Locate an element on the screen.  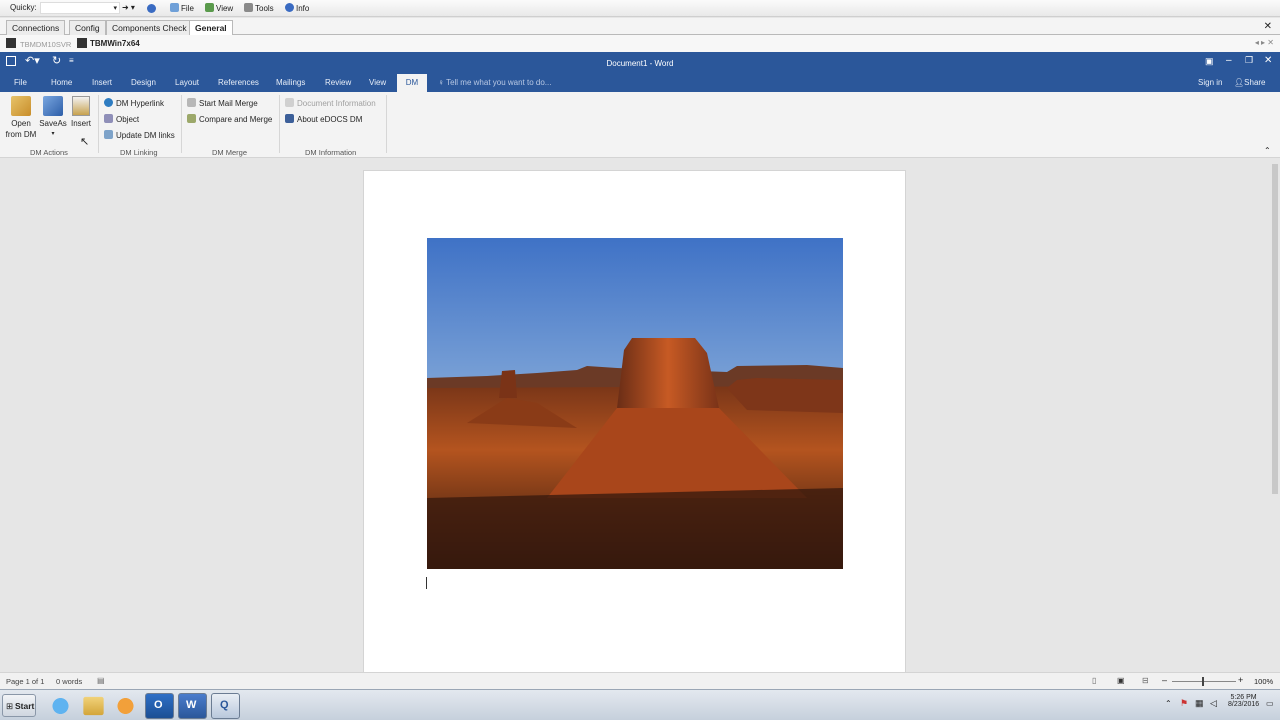
start-button: ⊞ Start is located at coordinates (19, 705).